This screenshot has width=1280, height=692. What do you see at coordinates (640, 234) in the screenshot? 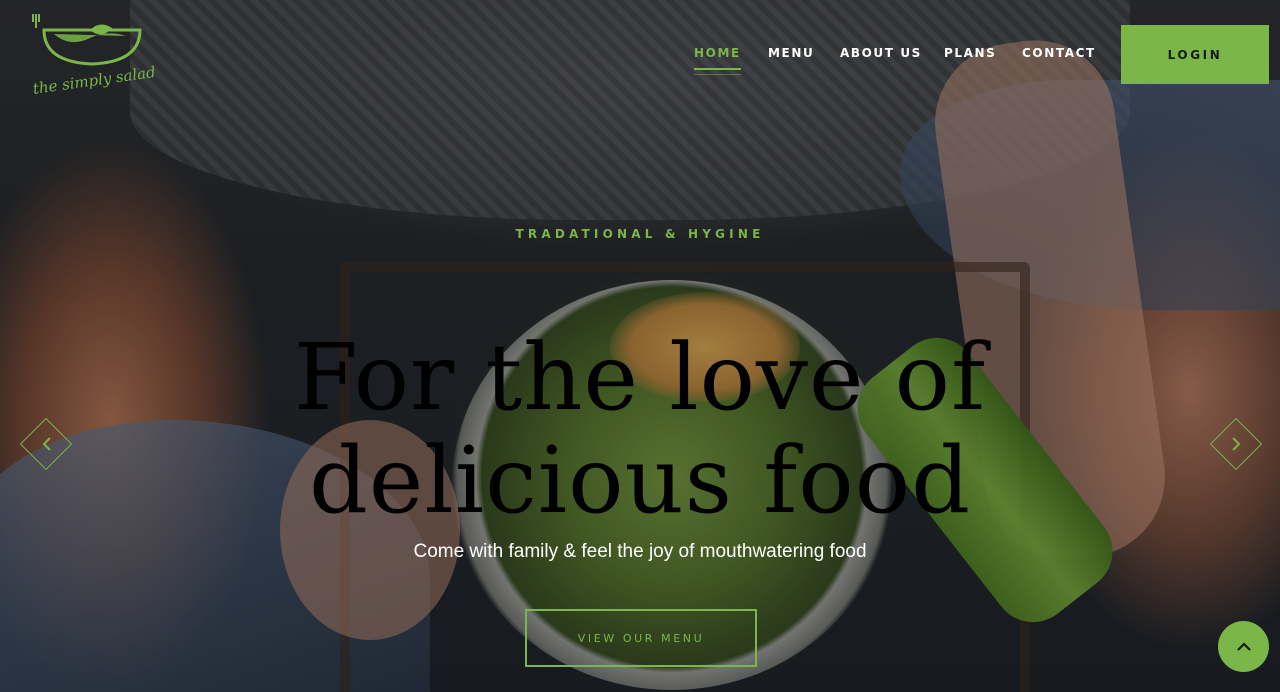
I see `hero-eyebrow: TRADATIONAL & HYGINE` at bounding box center [640, 234].